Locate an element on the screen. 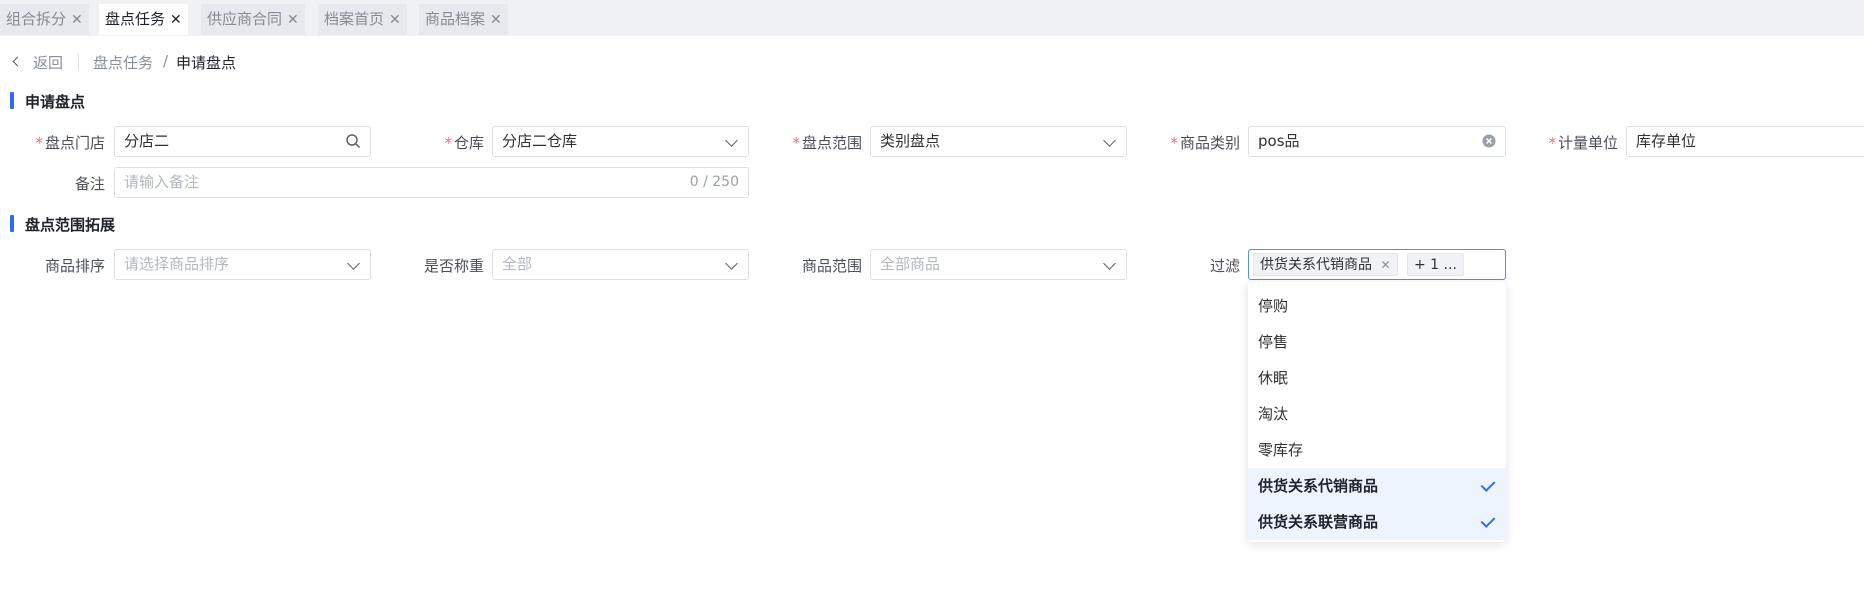  filter-tag-label: 供货关系代销商品 is located at coordinates (1316, 265).